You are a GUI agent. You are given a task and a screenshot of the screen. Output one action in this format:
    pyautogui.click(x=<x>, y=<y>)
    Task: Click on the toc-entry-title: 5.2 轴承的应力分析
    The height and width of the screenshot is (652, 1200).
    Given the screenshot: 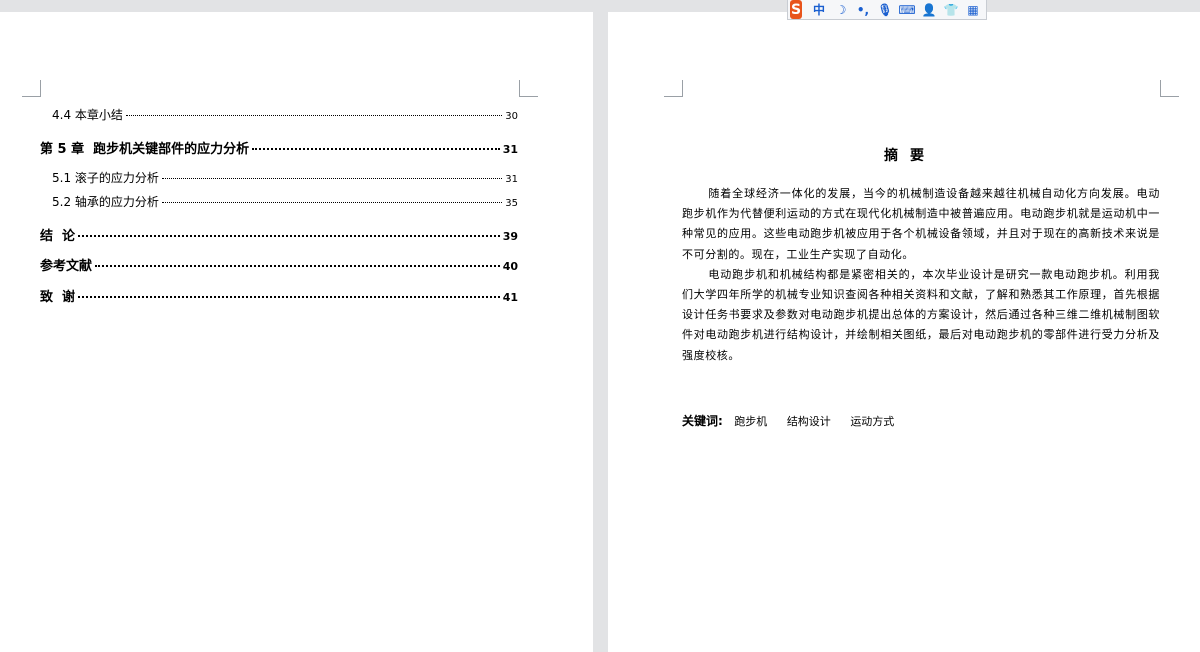 What is the action you would take?
    pyautogui.click(x=105, y=202)
    